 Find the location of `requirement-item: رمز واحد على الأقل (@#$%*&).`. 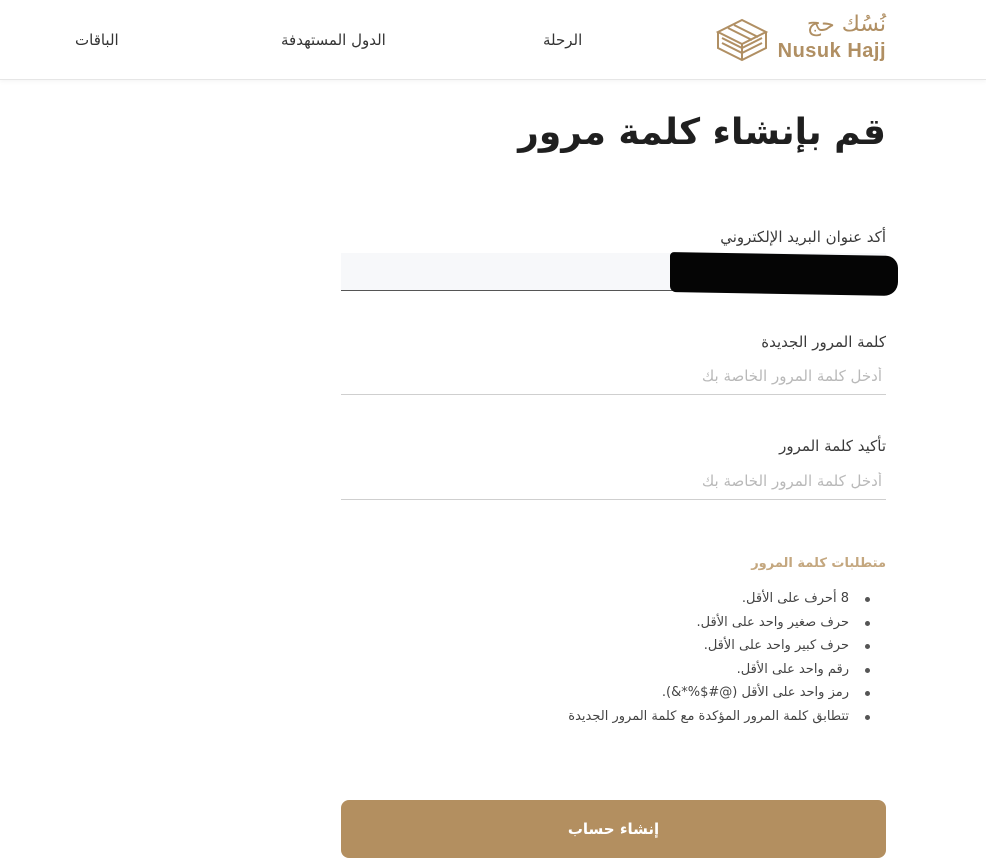

requirement-item: رمز واحد على الأقل (@#$%*&). is located at coordinates (719, 693).